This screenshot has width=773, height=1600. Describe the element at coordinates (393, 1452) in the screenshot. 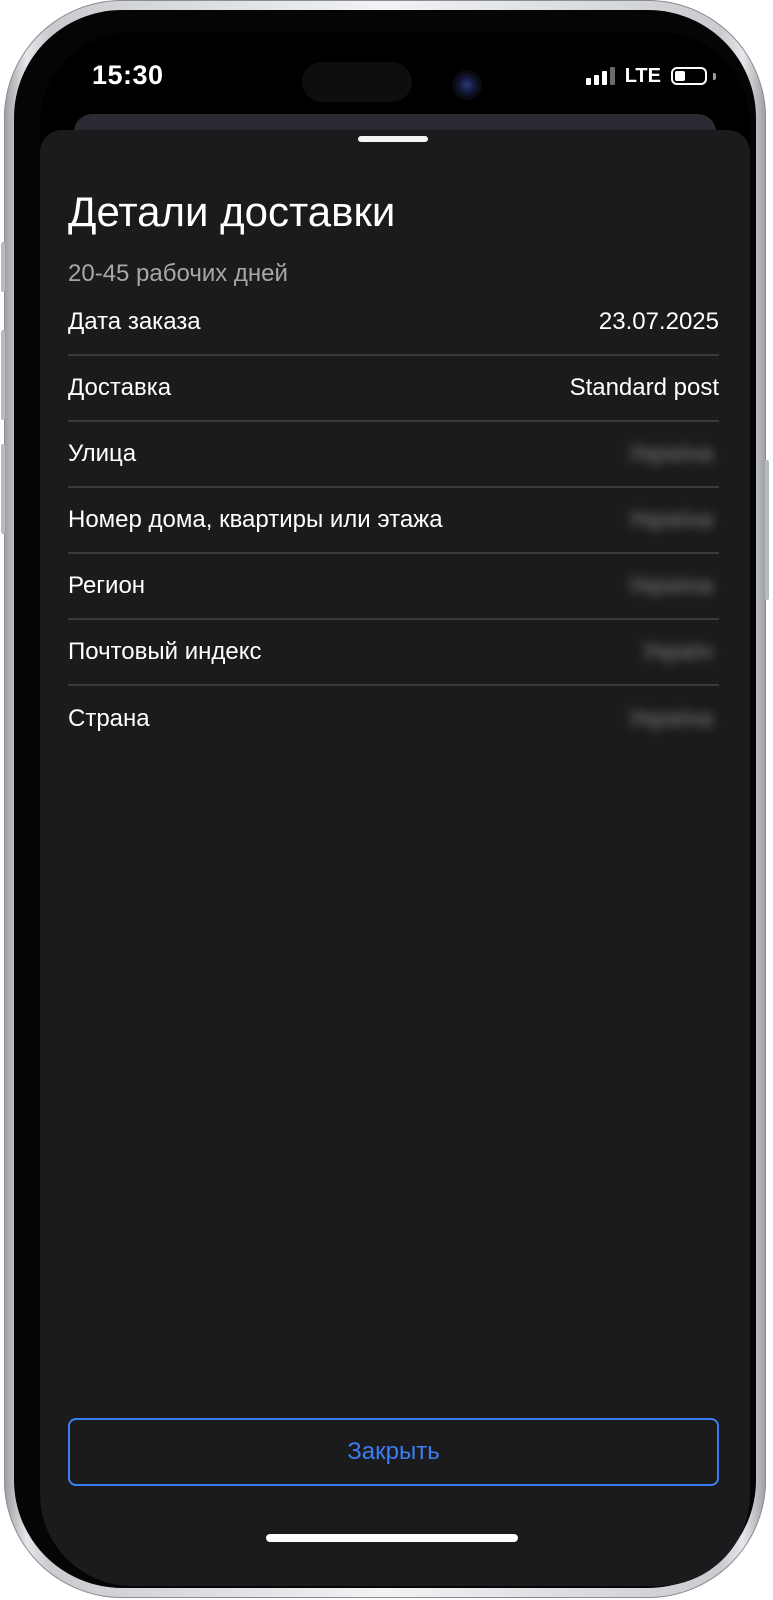

I see `close-button: Закрыть` at that location.